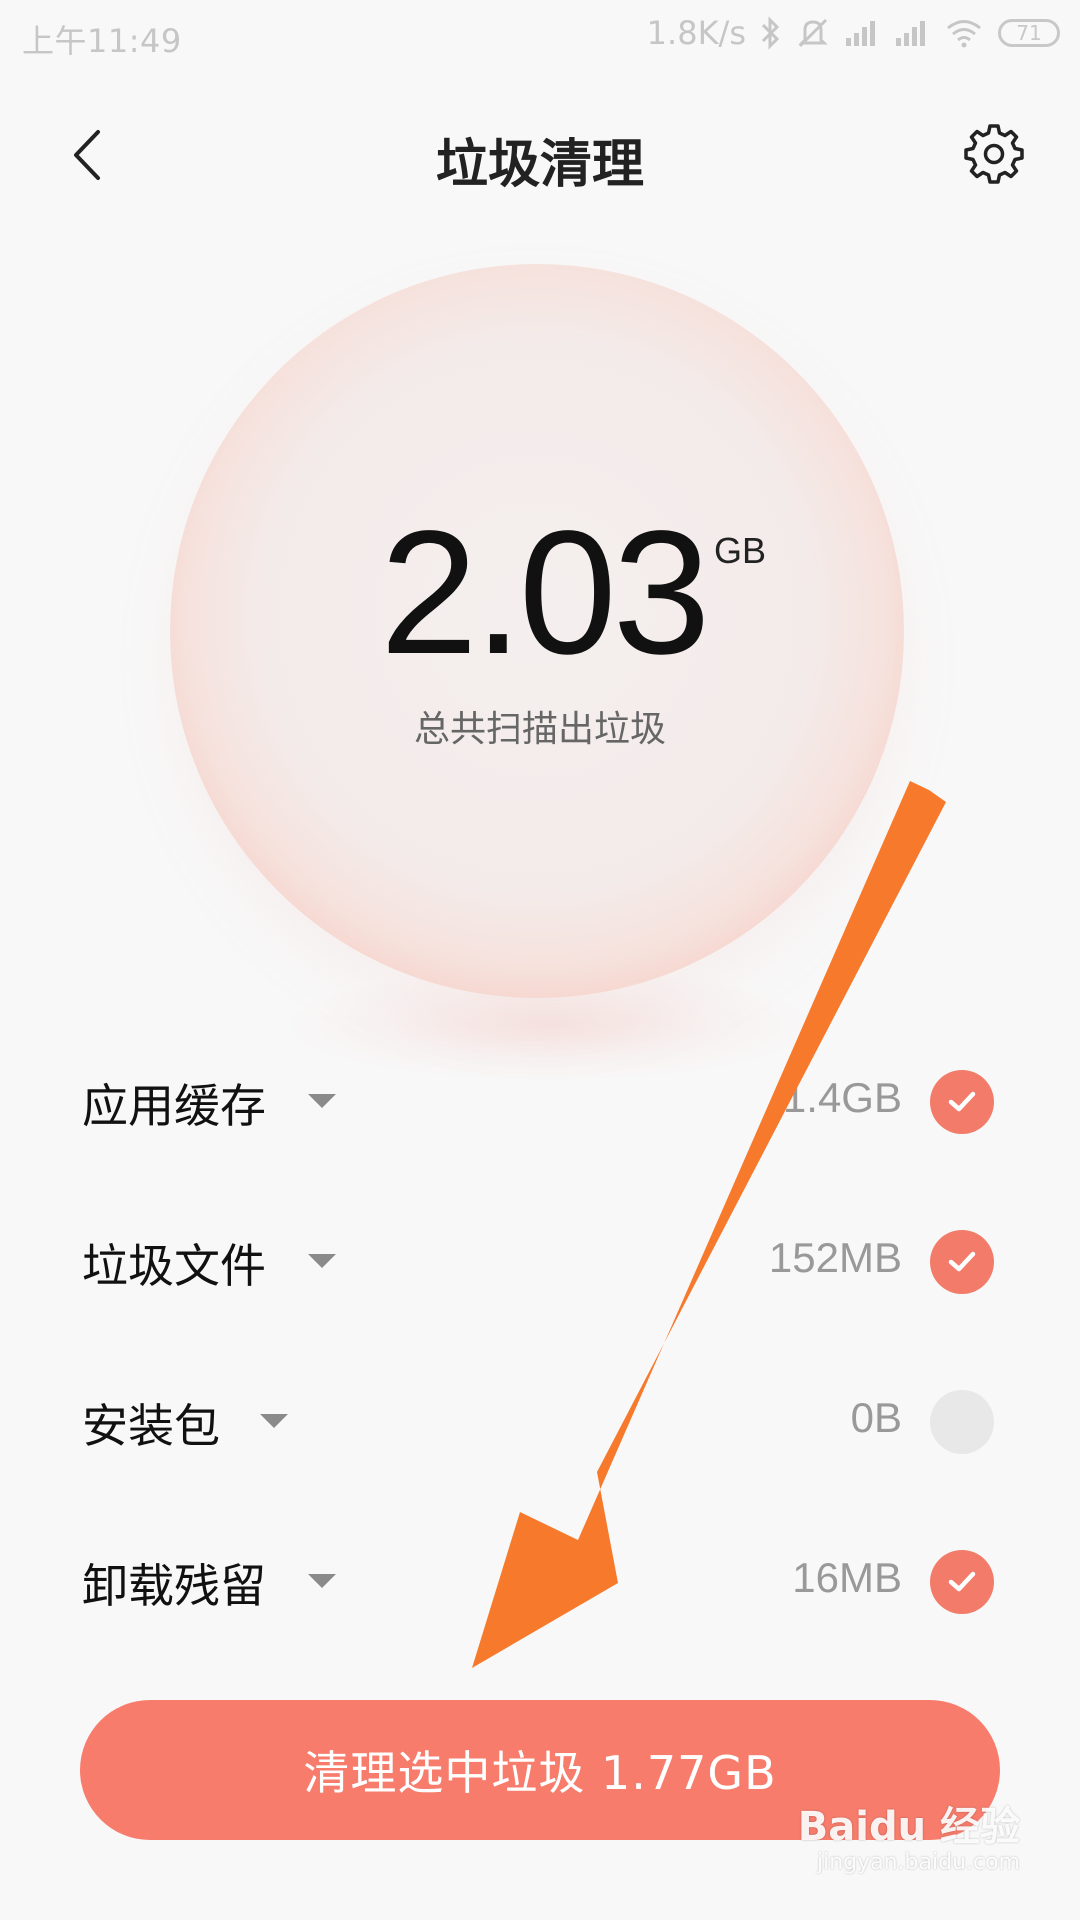 This screenshot has height=1920, width=1080. I want to click on category-junk-files: 垃圾文件 152MB, so click(540, 1260).